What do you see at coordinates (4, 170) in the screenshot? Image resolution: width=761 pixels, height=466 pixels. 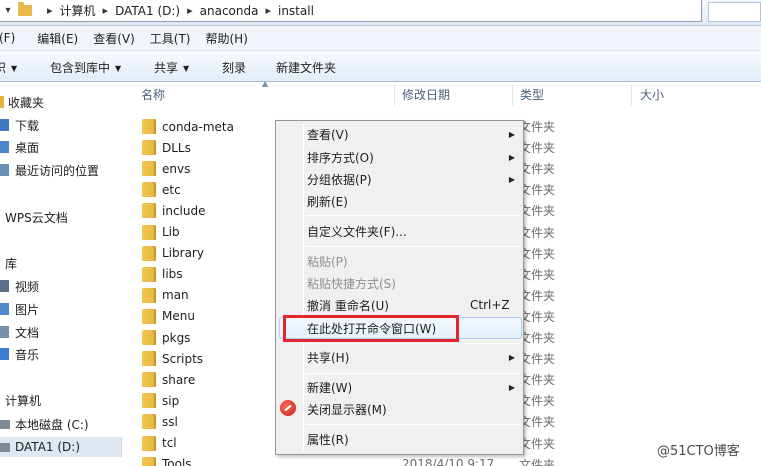 I see `recent-places-icon` at bounding box center [4, 170].